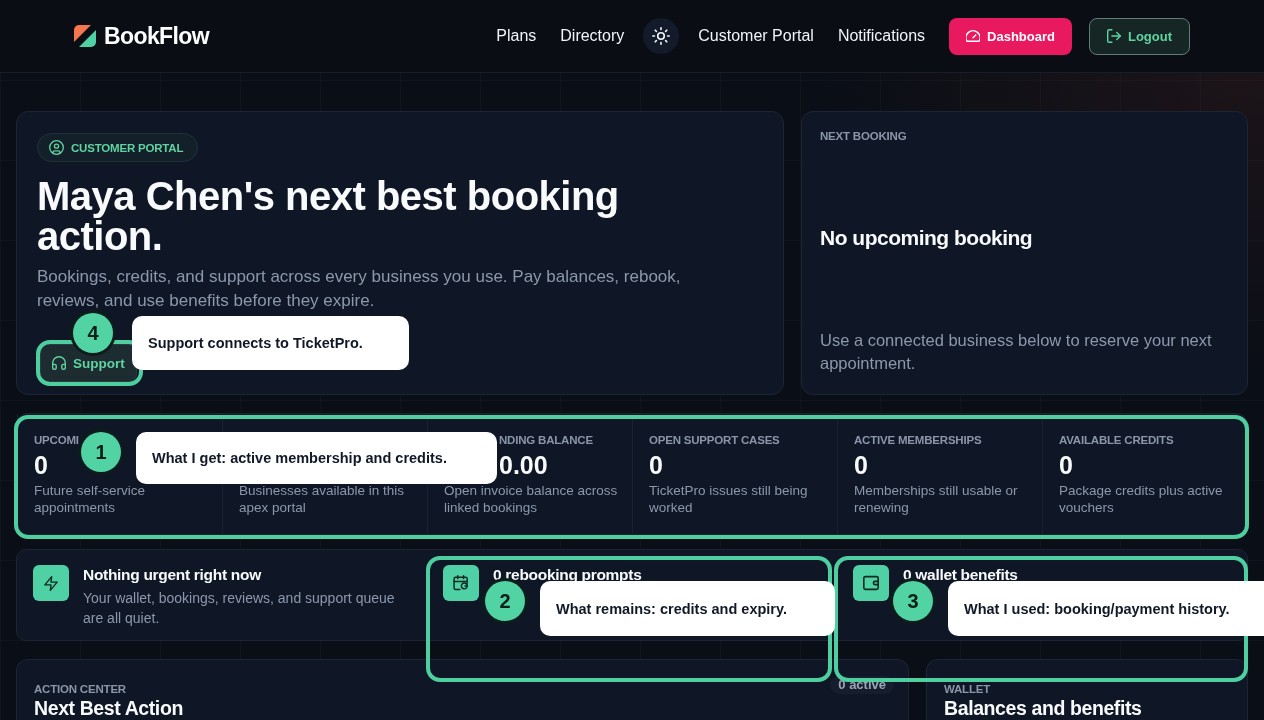  What do you see at coordinates (173, 575) in the screenshot?
I see `alert-title: Nothing urgent right now` at bounding box center [173, 575].